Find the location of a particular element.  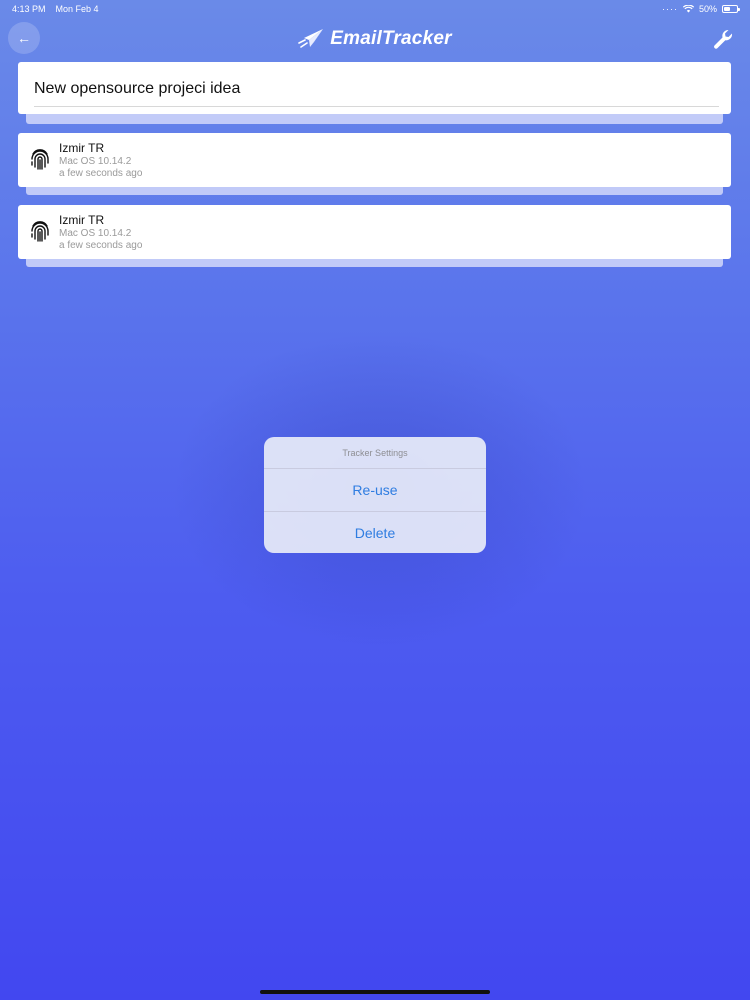

status-date: Mon Feb 4 is located at coordinates (77, 9).